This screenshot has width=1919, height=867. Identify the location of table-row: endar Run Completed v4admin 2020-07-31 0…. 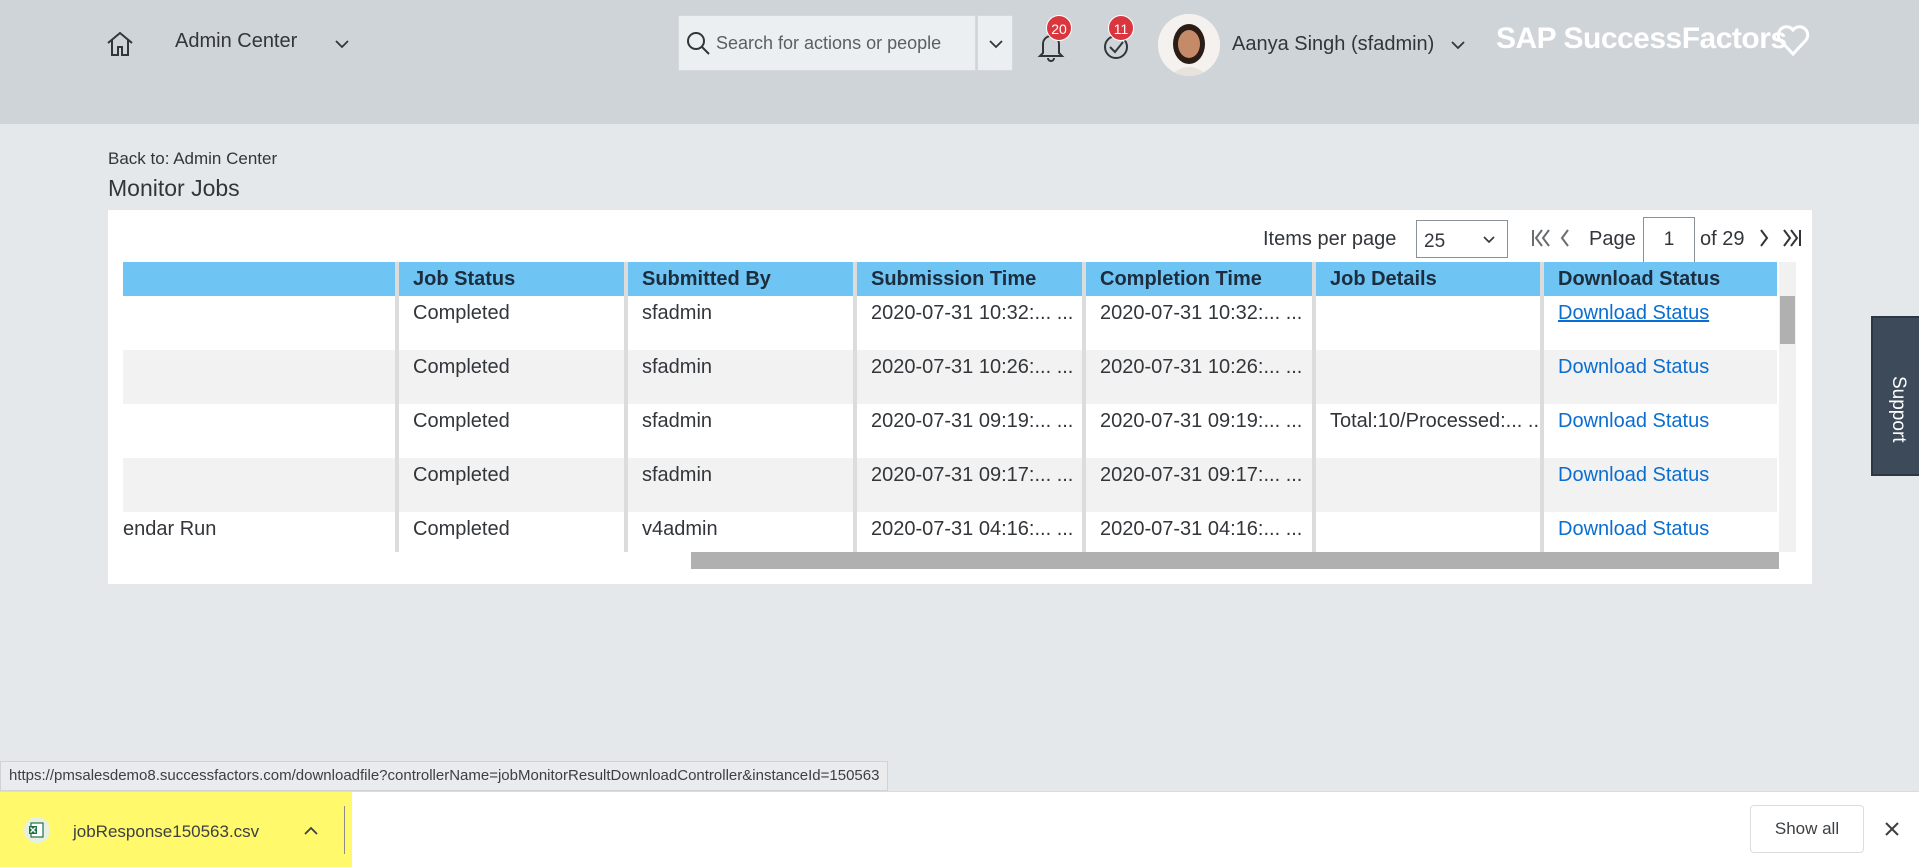
(950, 532).